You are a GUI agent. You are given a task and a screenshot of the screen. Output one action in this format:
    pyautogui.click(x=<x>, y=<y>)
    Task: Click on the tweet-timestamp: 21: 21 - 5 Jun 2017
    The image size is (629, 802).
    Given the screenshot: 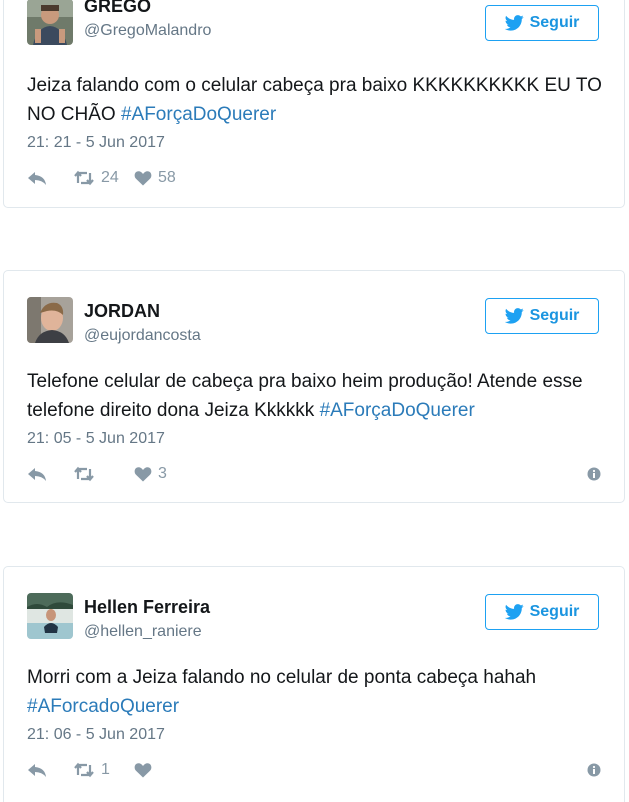 What is the action you would take?
    pyautogui.click(x=96, y=143)
    